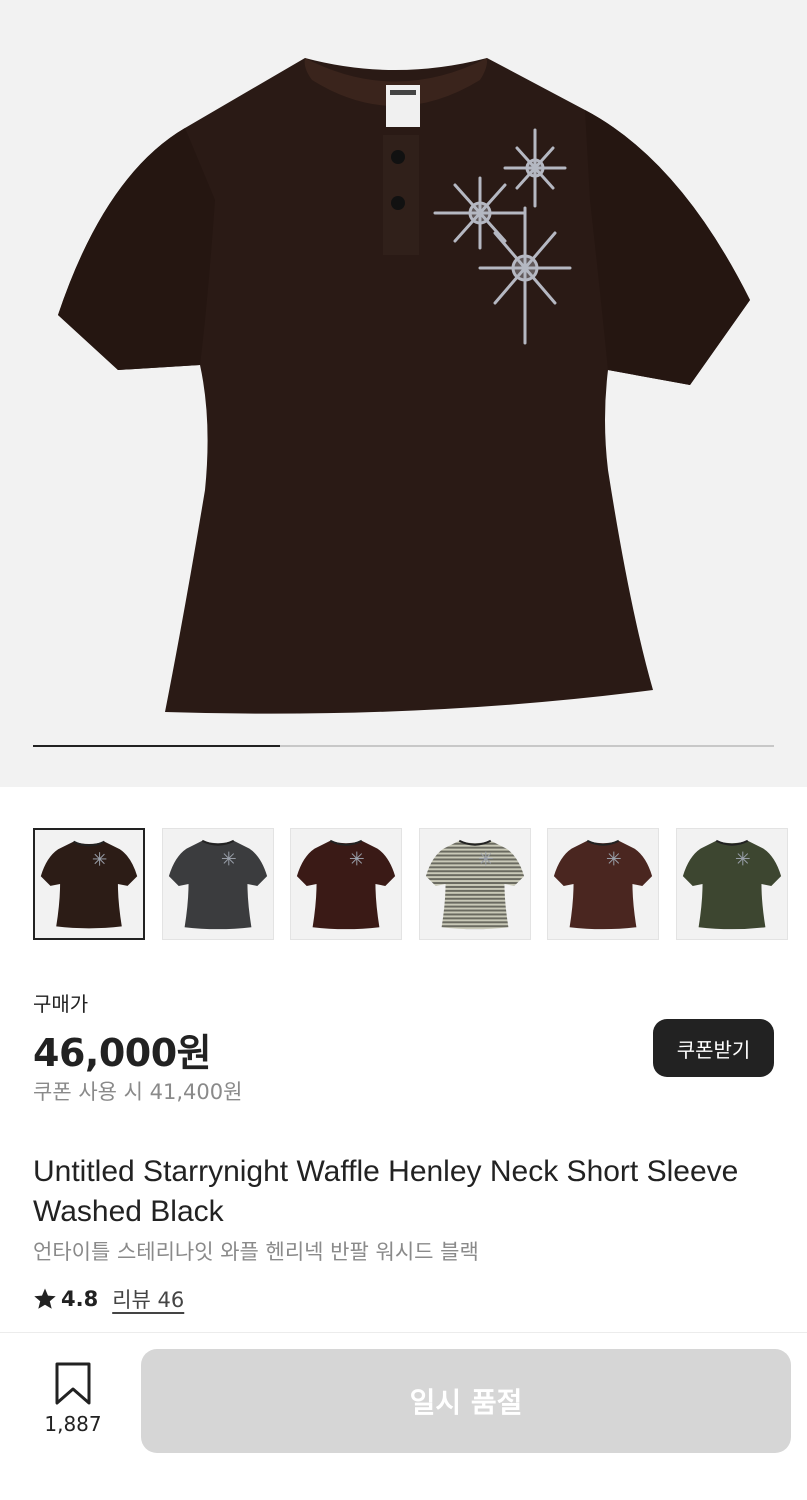 Image resolution: width=807 pixels, height=1500 pixels. Describe the element at coordinates (73, 1383) in the screenshot. I see `bookmark-icon` at that location.